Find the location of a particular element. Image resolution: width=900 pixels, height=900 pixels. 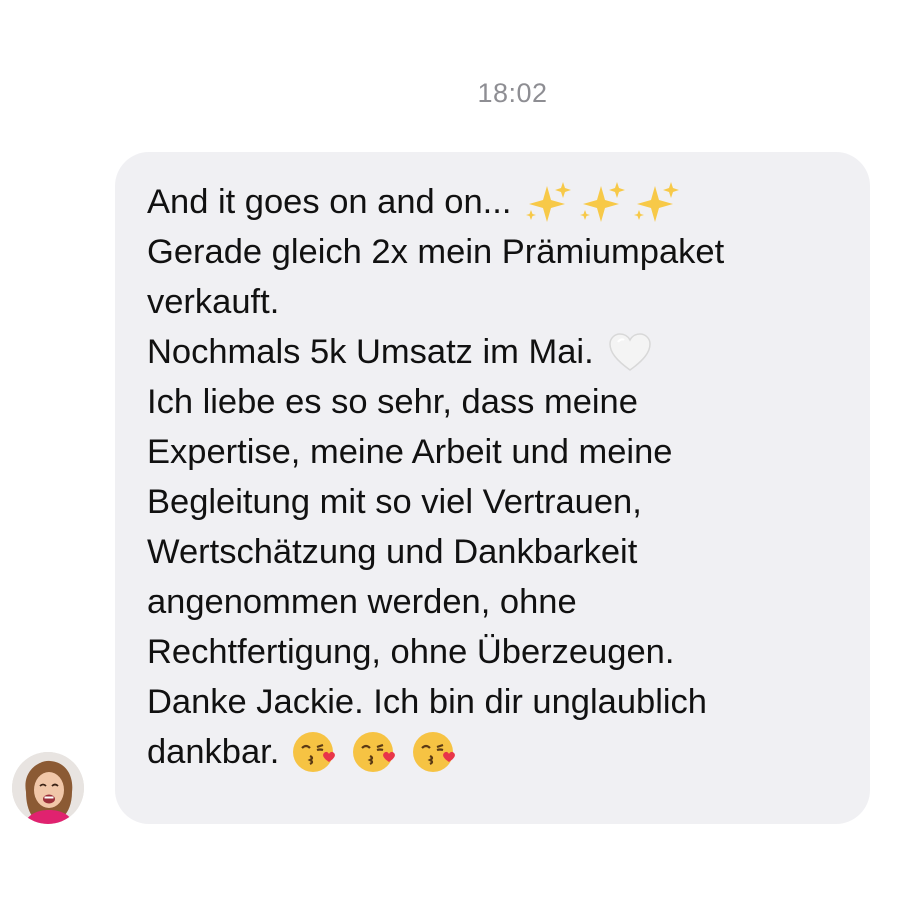

message-line-5: Ich liebe es so sehr, dass meine is located at coordinates (498, 402).